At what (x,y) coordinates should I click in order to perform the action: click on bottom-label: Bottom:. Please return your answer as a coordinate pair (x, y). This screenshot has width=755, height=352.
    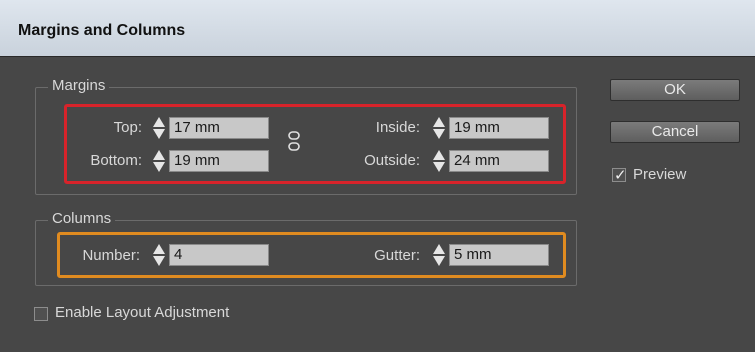
    Looking at the image, I should click on (116, 160).